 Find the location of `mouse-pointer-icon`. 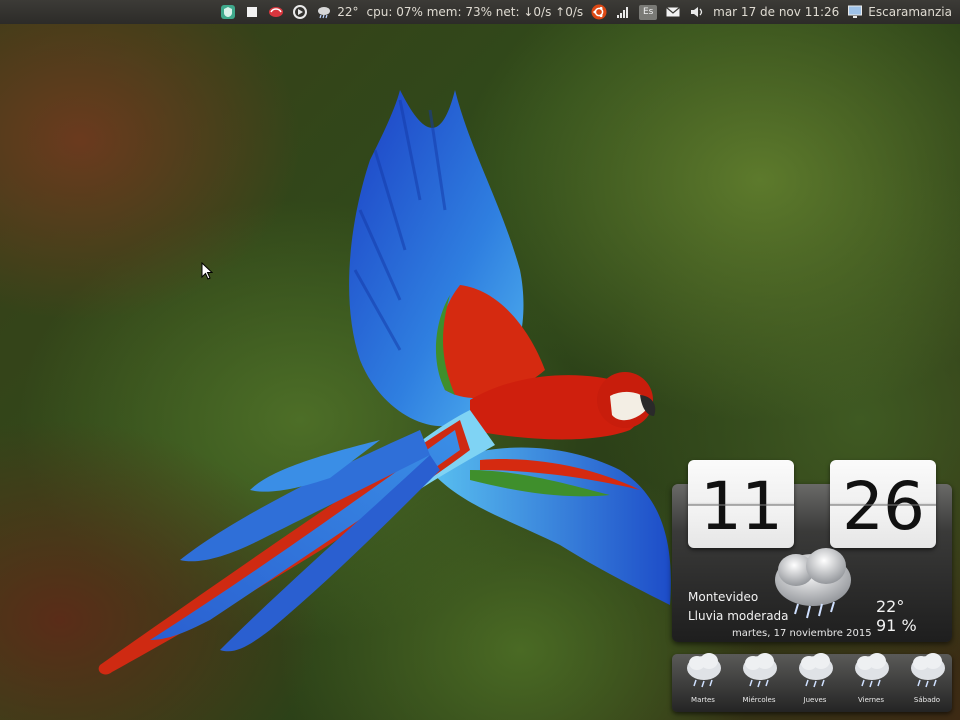

mouse-pointer-icon is located at coordinates (207, 271).